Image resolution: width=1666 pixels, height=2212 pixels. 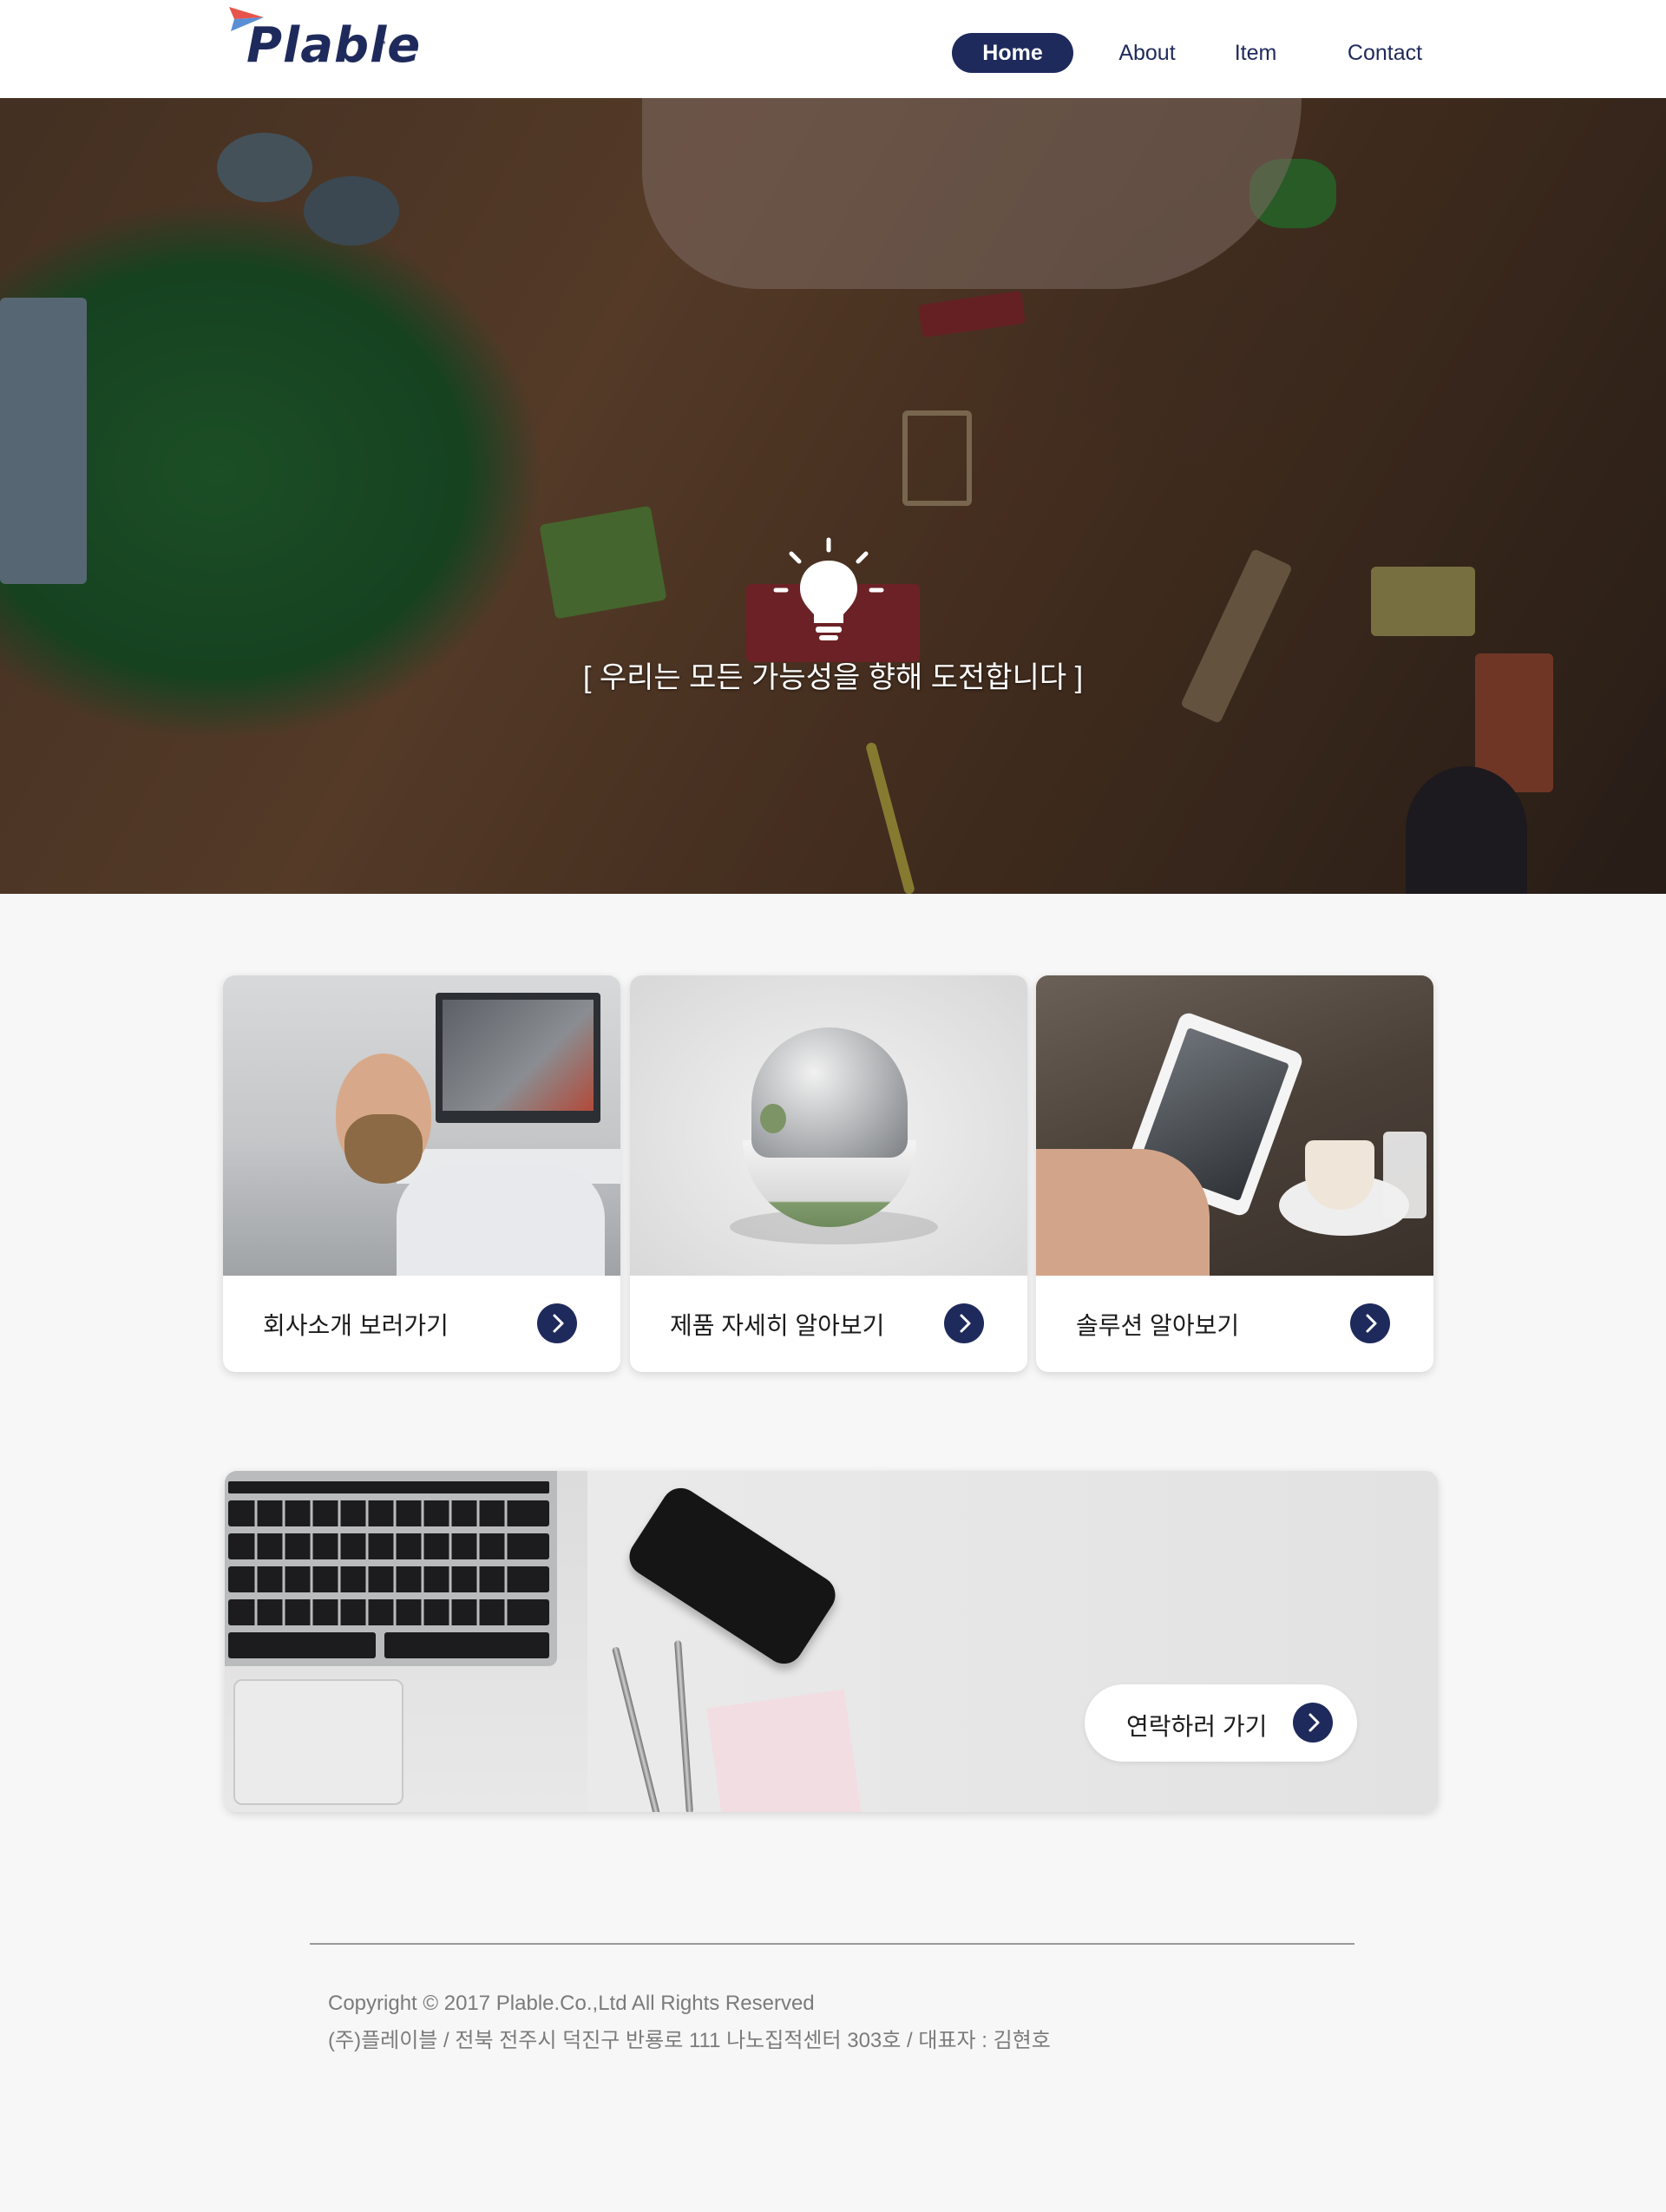 I want to click on plable-logo: Plable ™, so click(x=323, y=44).